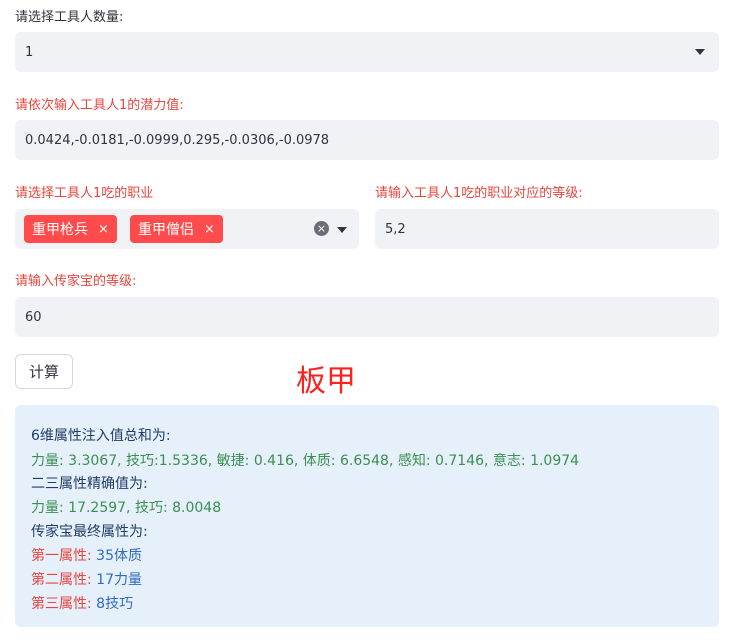  Describe the element at coordinates (547, 229) in the screenshot. I see `profession-level-input: 5,2` at that location.